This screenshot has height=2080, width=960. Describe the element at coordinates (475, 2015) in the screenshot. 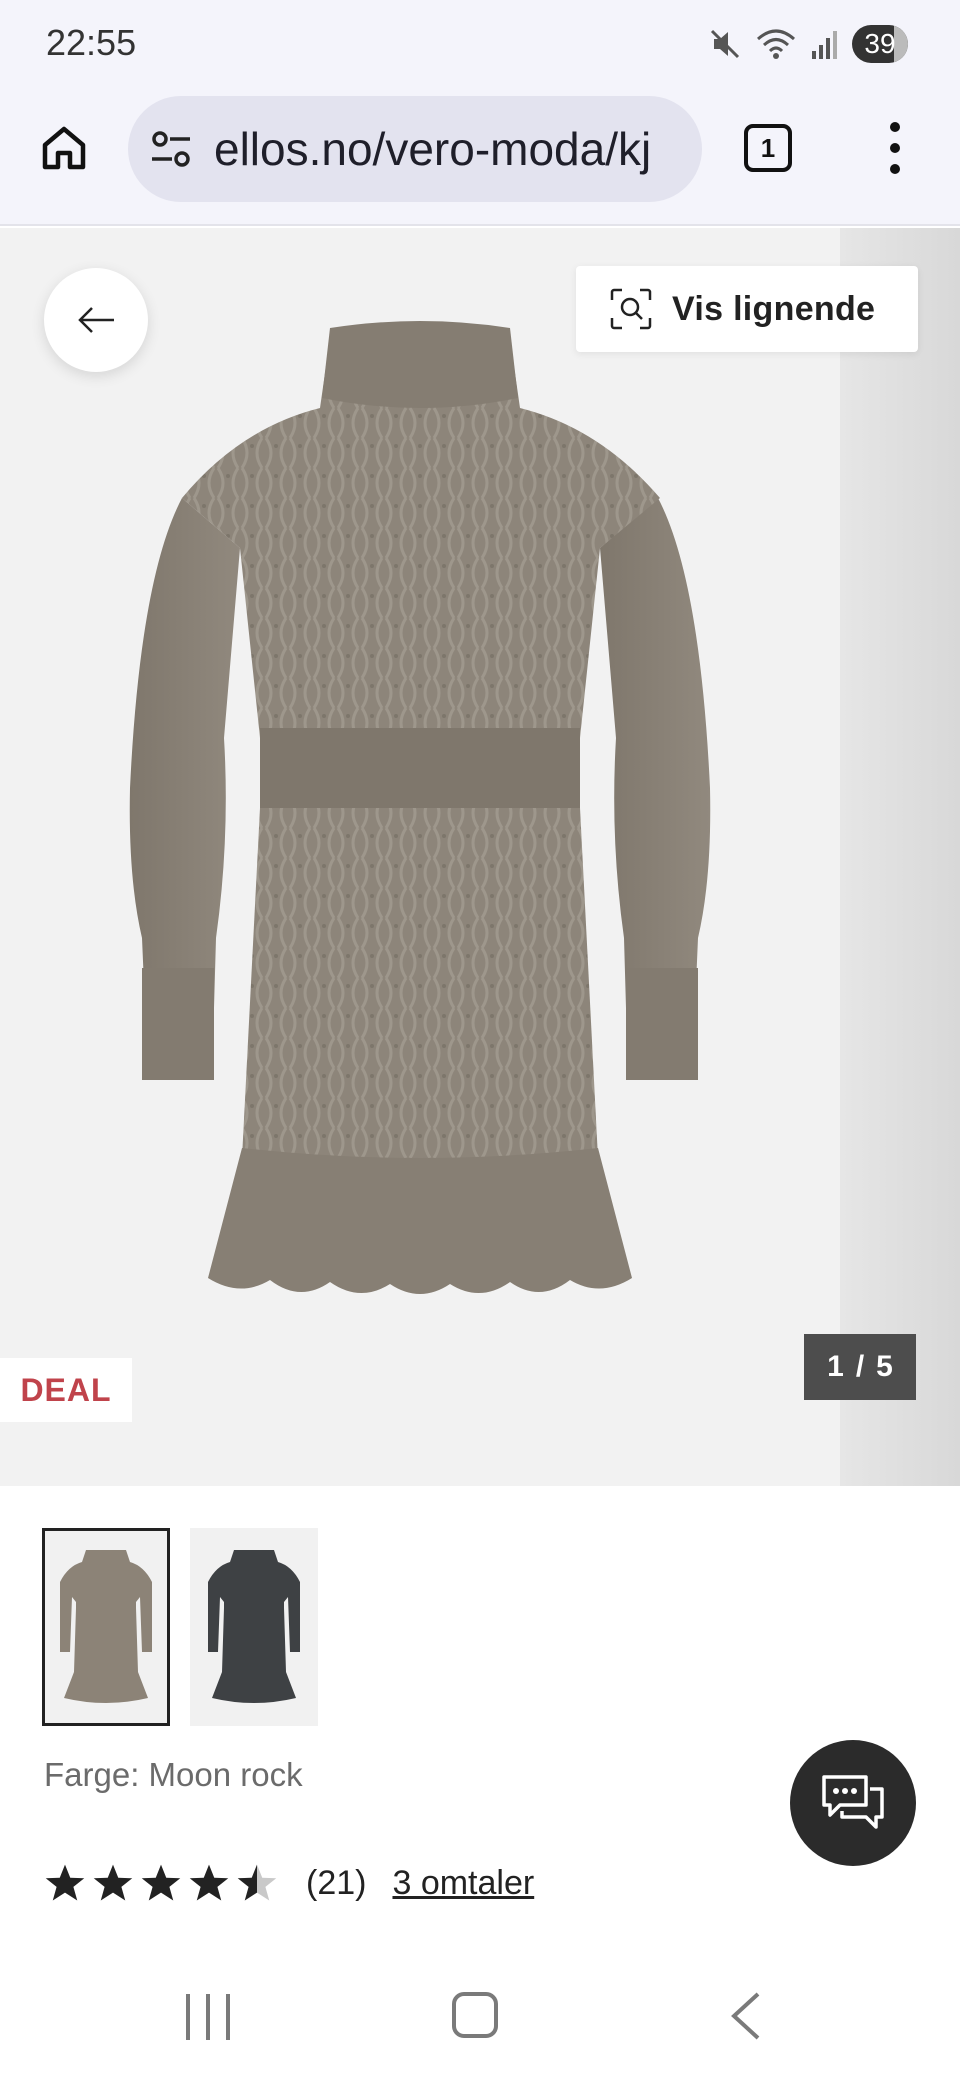

I see `system-home-button` at that location.